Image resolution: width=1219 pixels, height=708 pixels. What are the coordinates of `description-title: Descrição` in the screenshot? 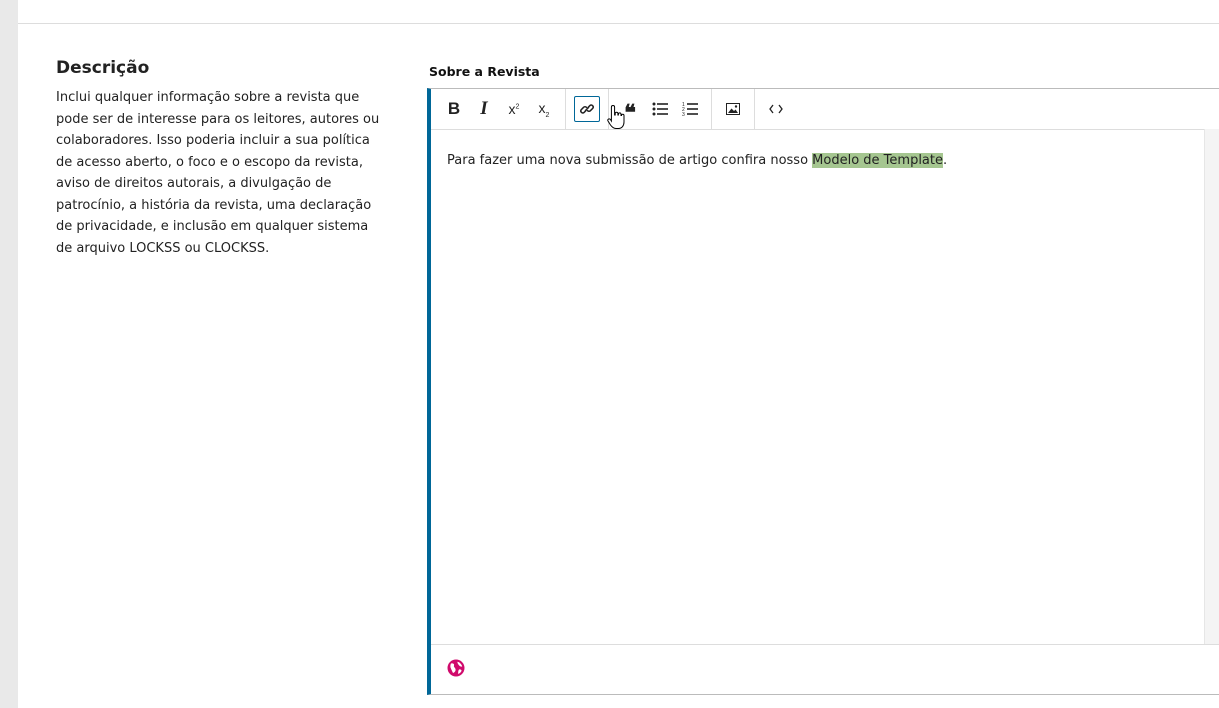 It's located at (103, 68).